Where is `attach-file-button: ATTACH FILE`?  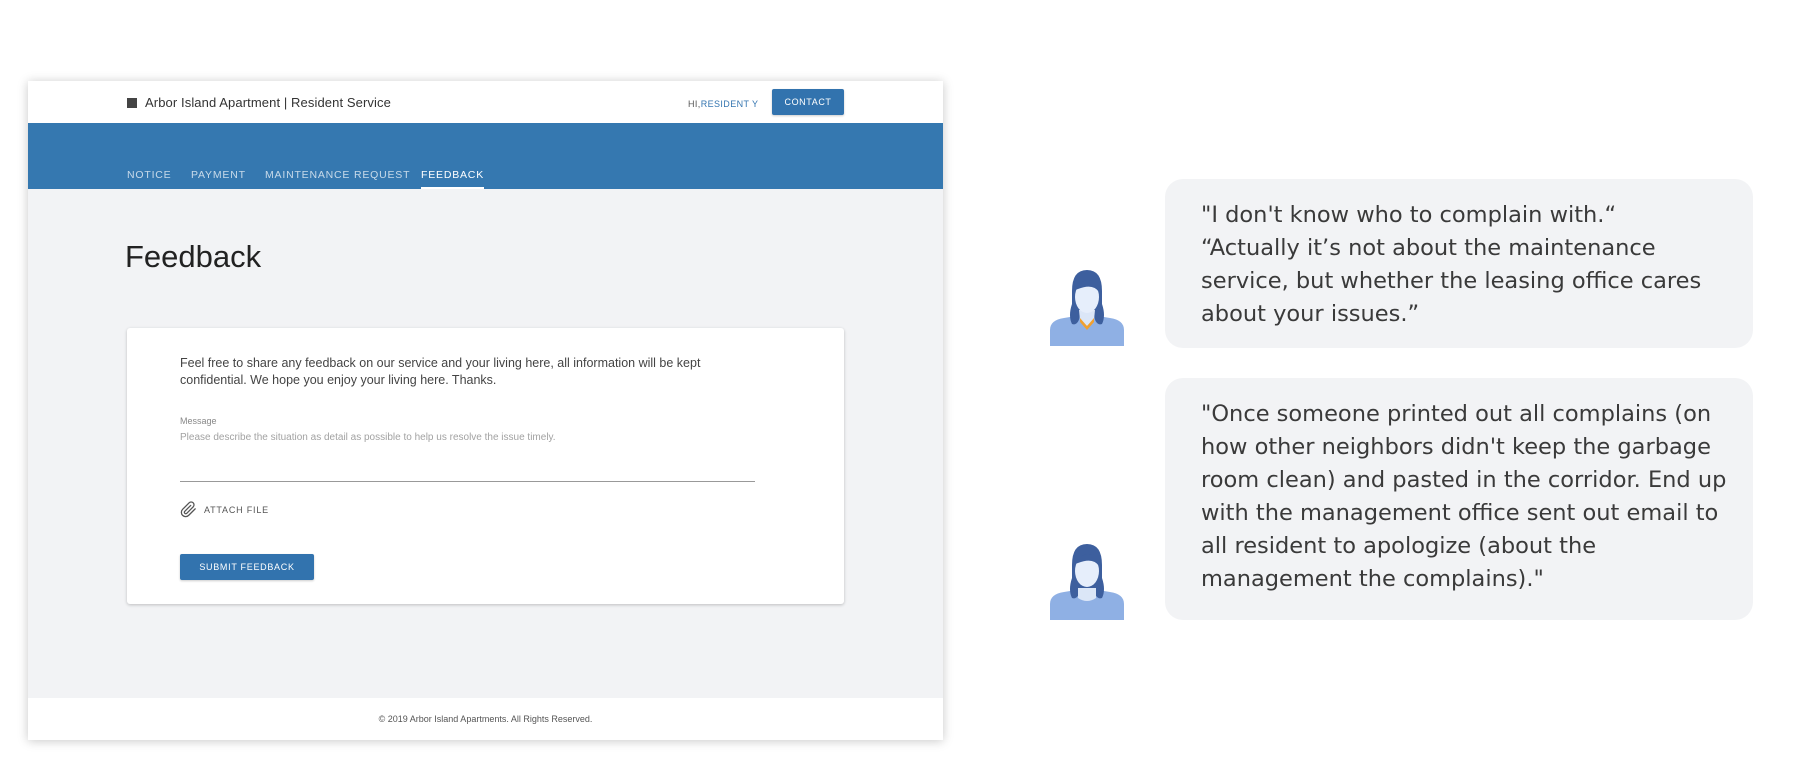
attach-file-button: ATTACH FILE is located at coordinates (224, 509).